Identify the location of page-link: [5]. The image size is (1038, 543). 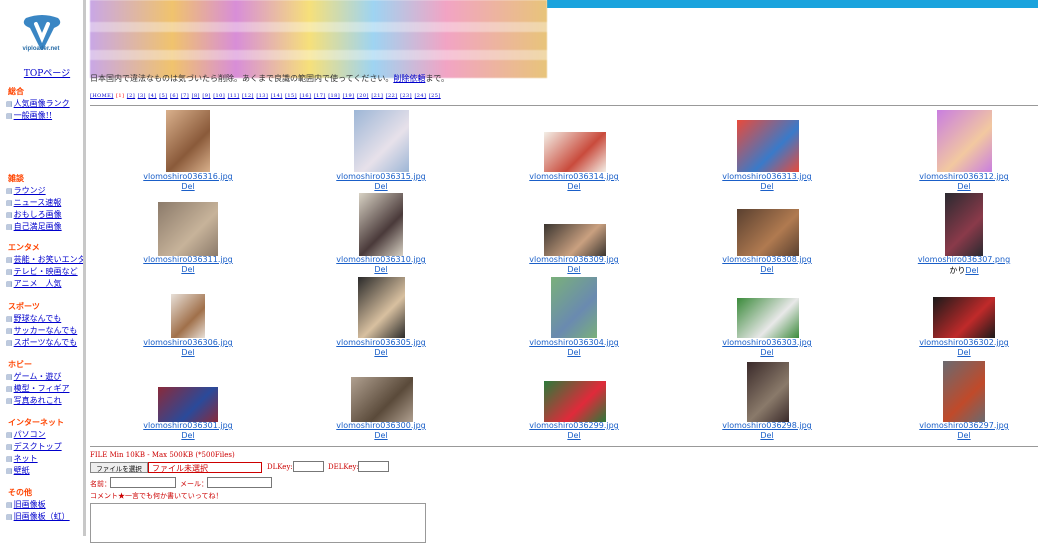
(163, 96).